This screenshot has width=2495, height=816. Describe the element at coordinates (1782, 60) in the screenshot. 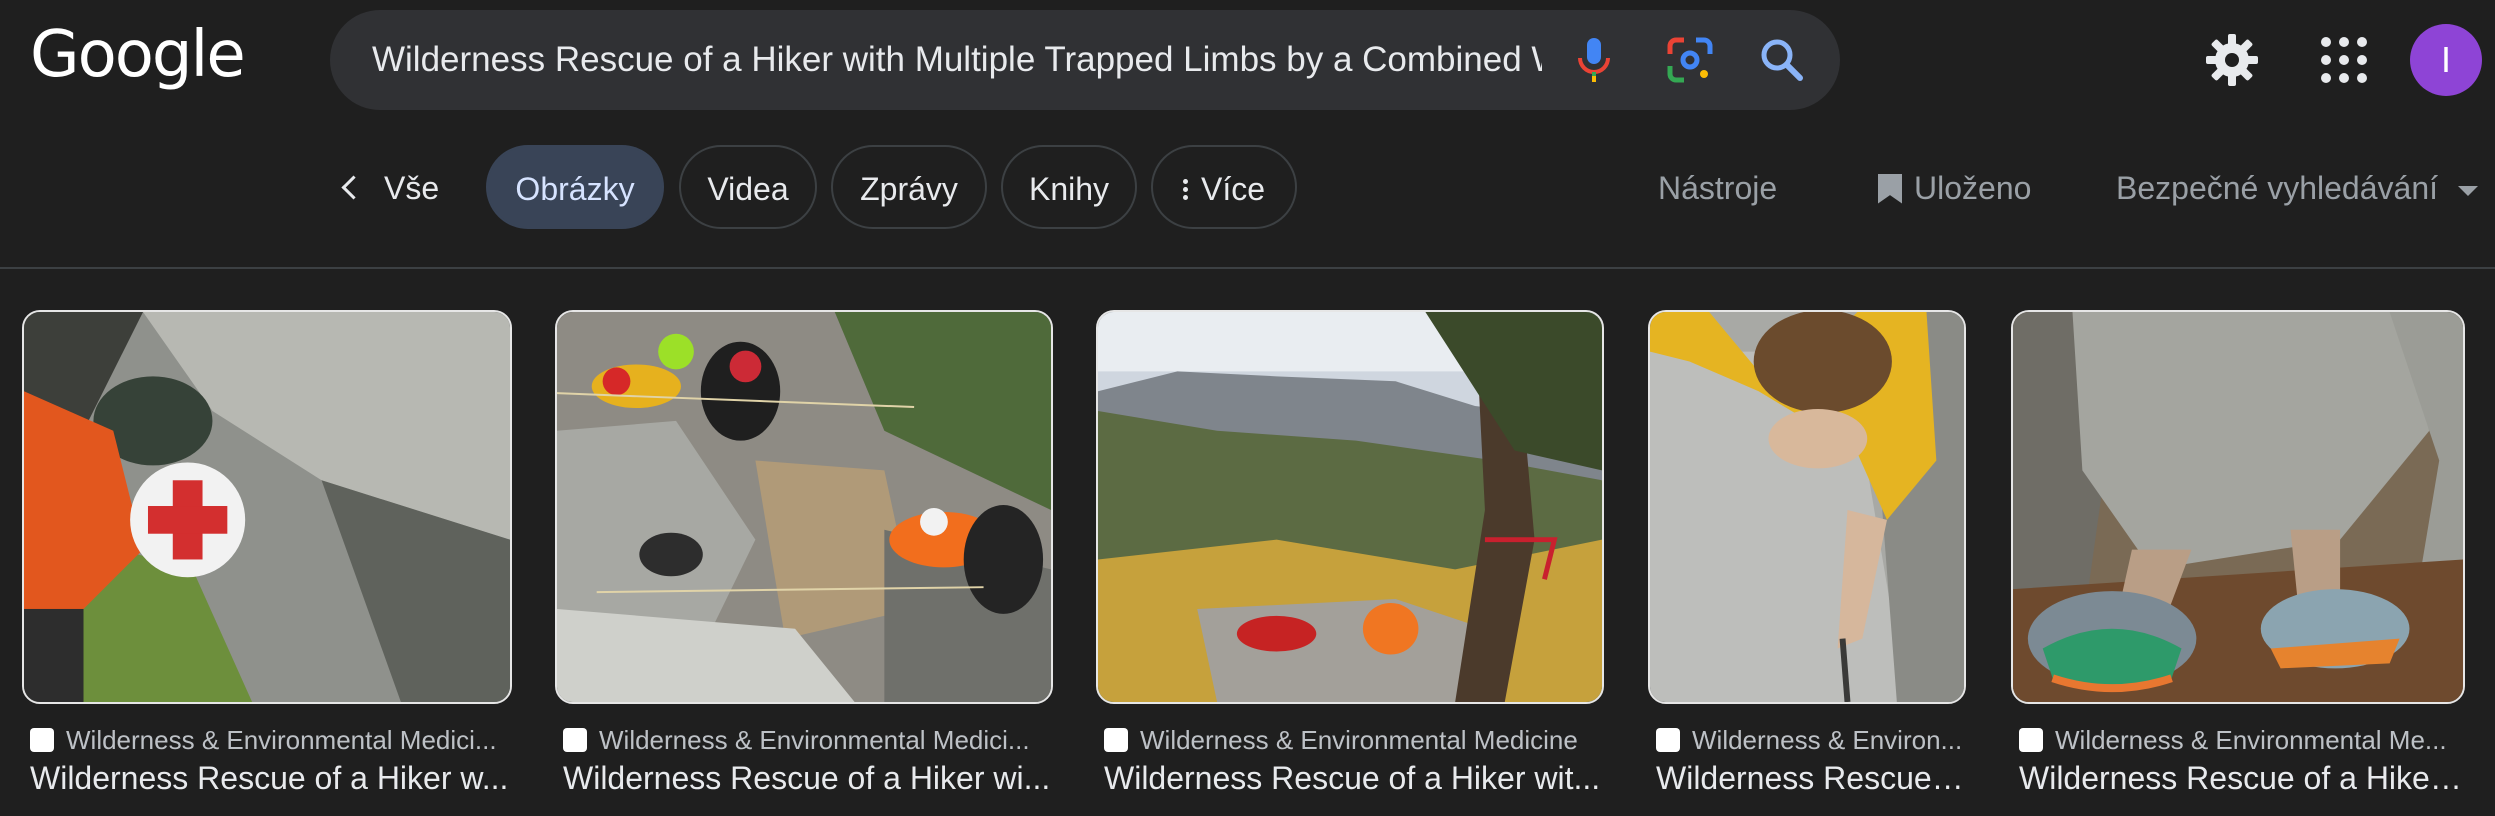

I see `search-icon` at that location.